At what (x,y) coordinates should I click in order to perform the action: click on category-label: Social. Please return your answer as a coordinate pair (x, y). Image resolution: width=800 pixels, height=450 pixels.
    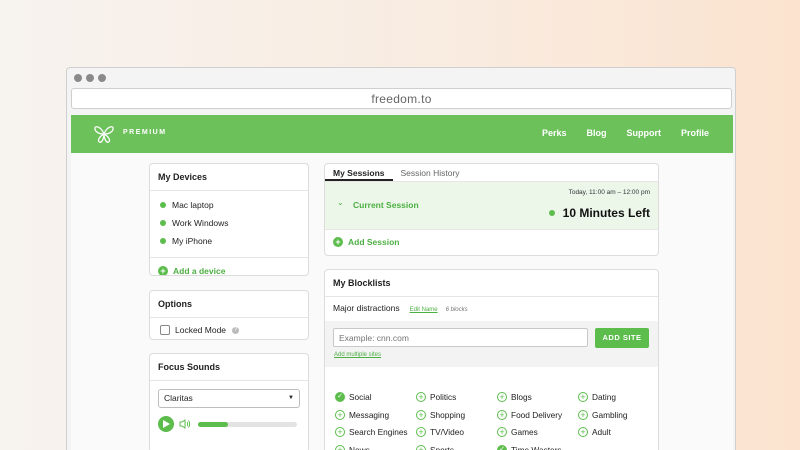
    Looking at the image, I should click on (360, 397).